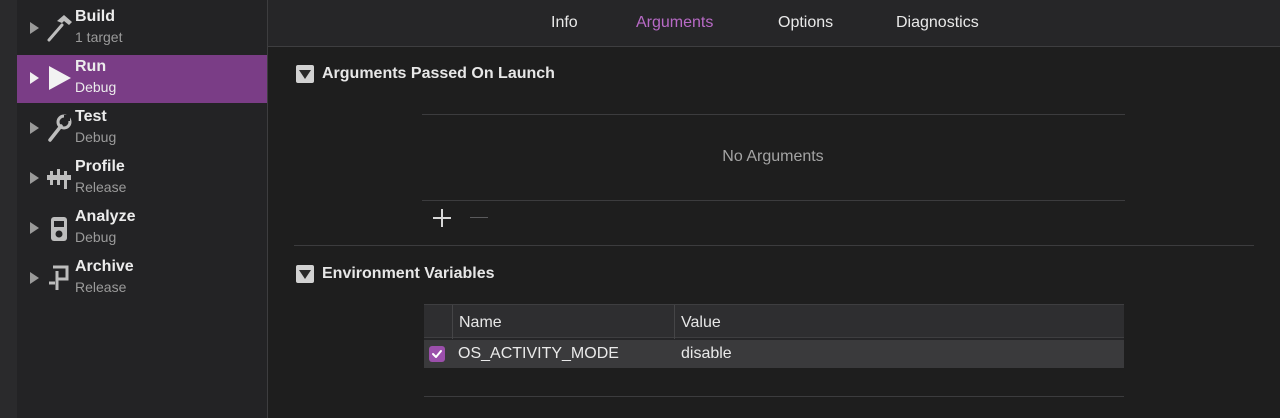  What do you see at coordinates (142, 79) in the screenshot?
I see `sidebar-item-run: Run Debug` at bounding box center [142, 79].